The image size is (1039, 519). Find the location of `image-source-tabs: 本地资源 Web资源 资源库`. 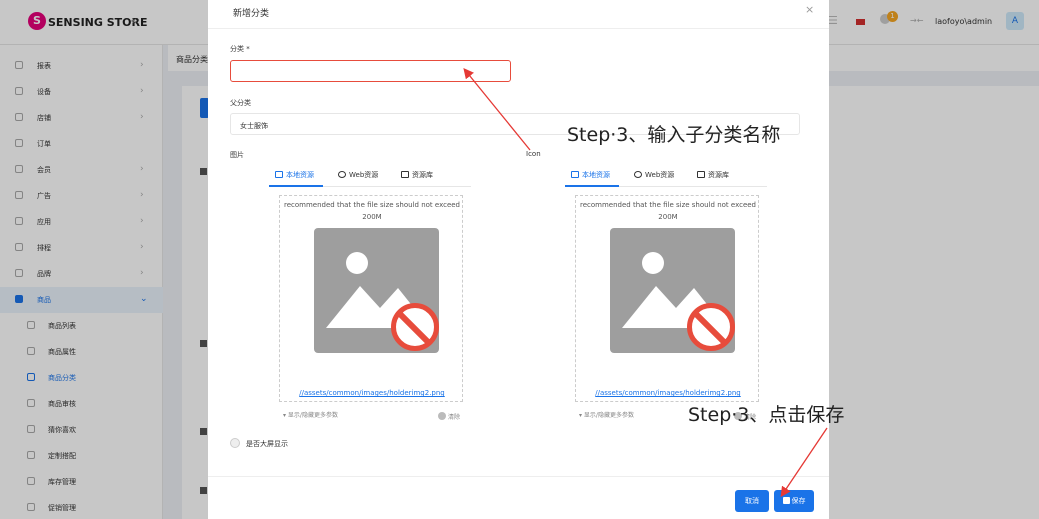

image-source-tabs: 本地资源 Web资源 资源库 is located at coordinates (370, 176).